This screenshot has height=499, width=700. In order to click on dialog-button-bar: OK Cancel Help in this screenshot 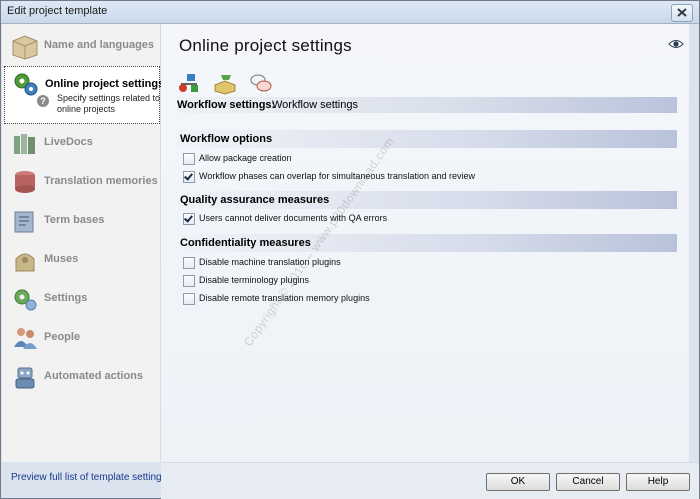, I will do `click(430, 480)`.